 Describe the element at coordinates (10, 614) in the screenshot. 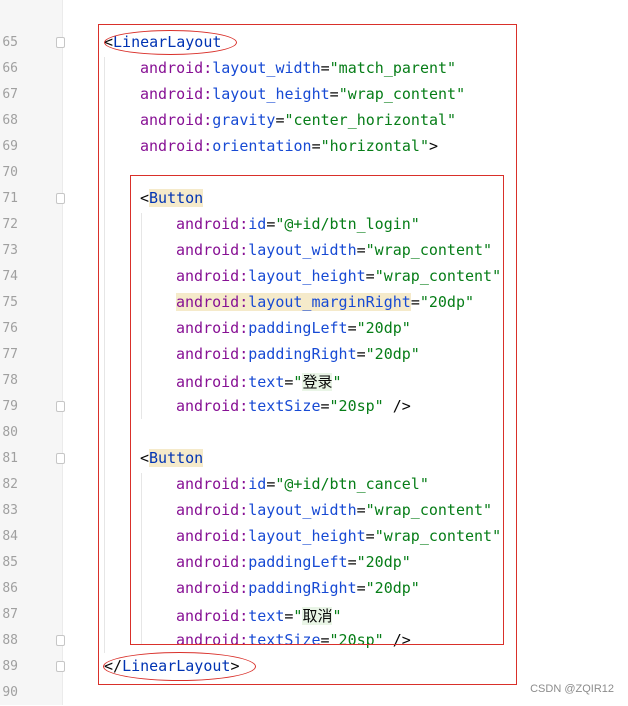

I see `line-number: 87` at that location.